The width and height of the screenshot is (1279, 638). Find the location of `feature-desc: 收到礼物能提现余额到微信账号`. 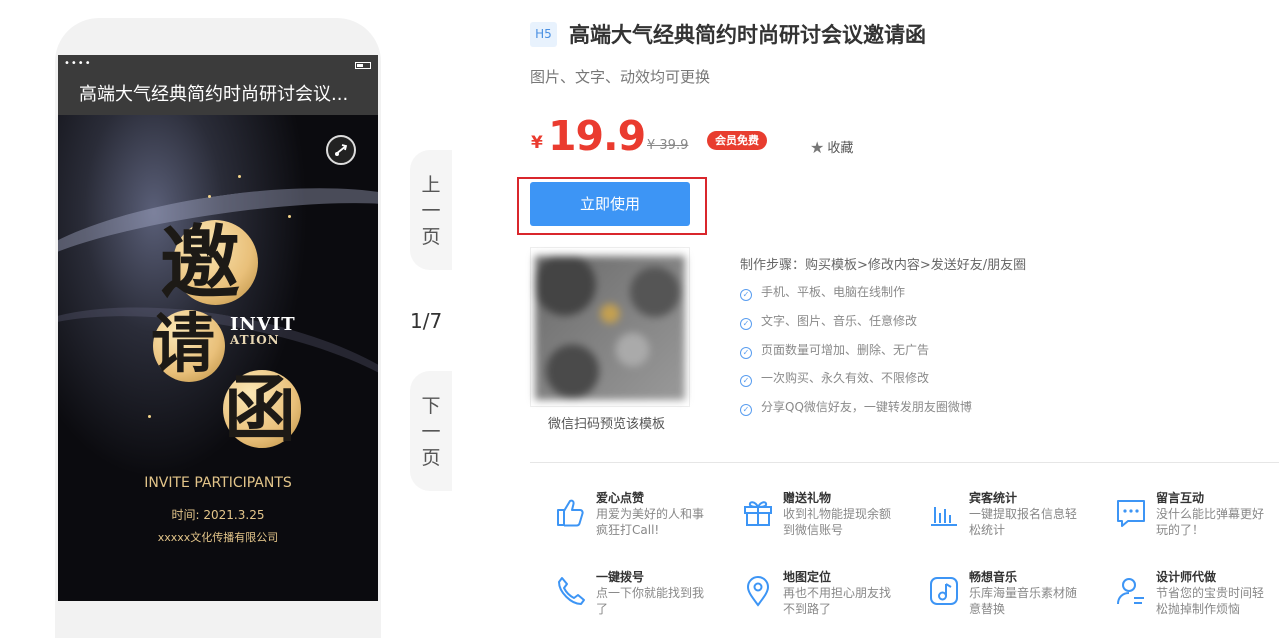

feature-desc: 收到礼物能提现余额到微信账号 is located at coordinates (837, 522).